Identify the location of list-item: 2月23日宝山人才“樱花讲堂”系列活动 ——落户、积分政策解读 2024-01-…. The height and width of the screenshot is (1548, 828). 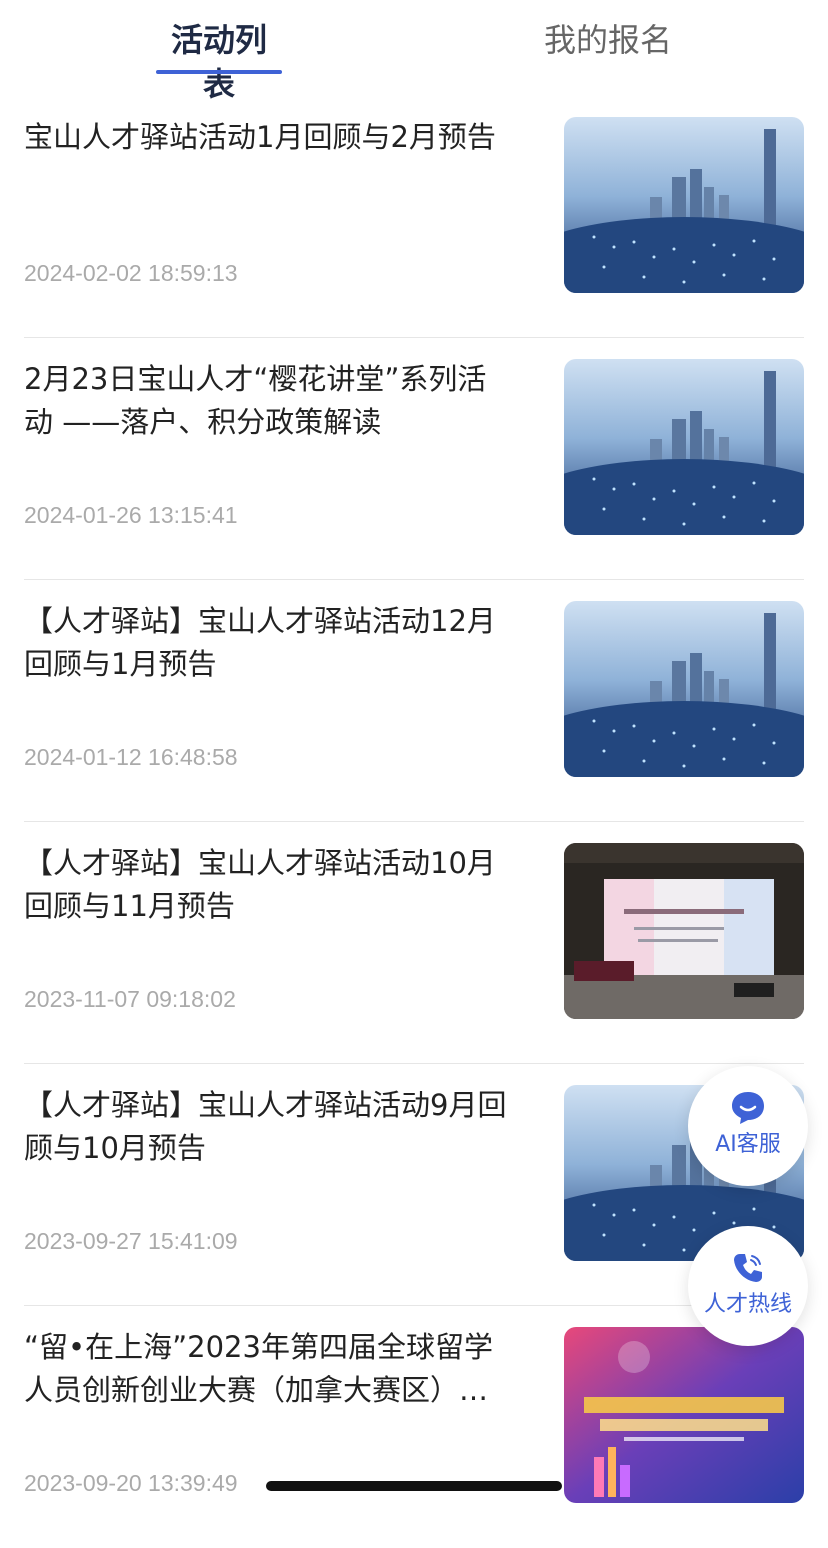
(414, 459).